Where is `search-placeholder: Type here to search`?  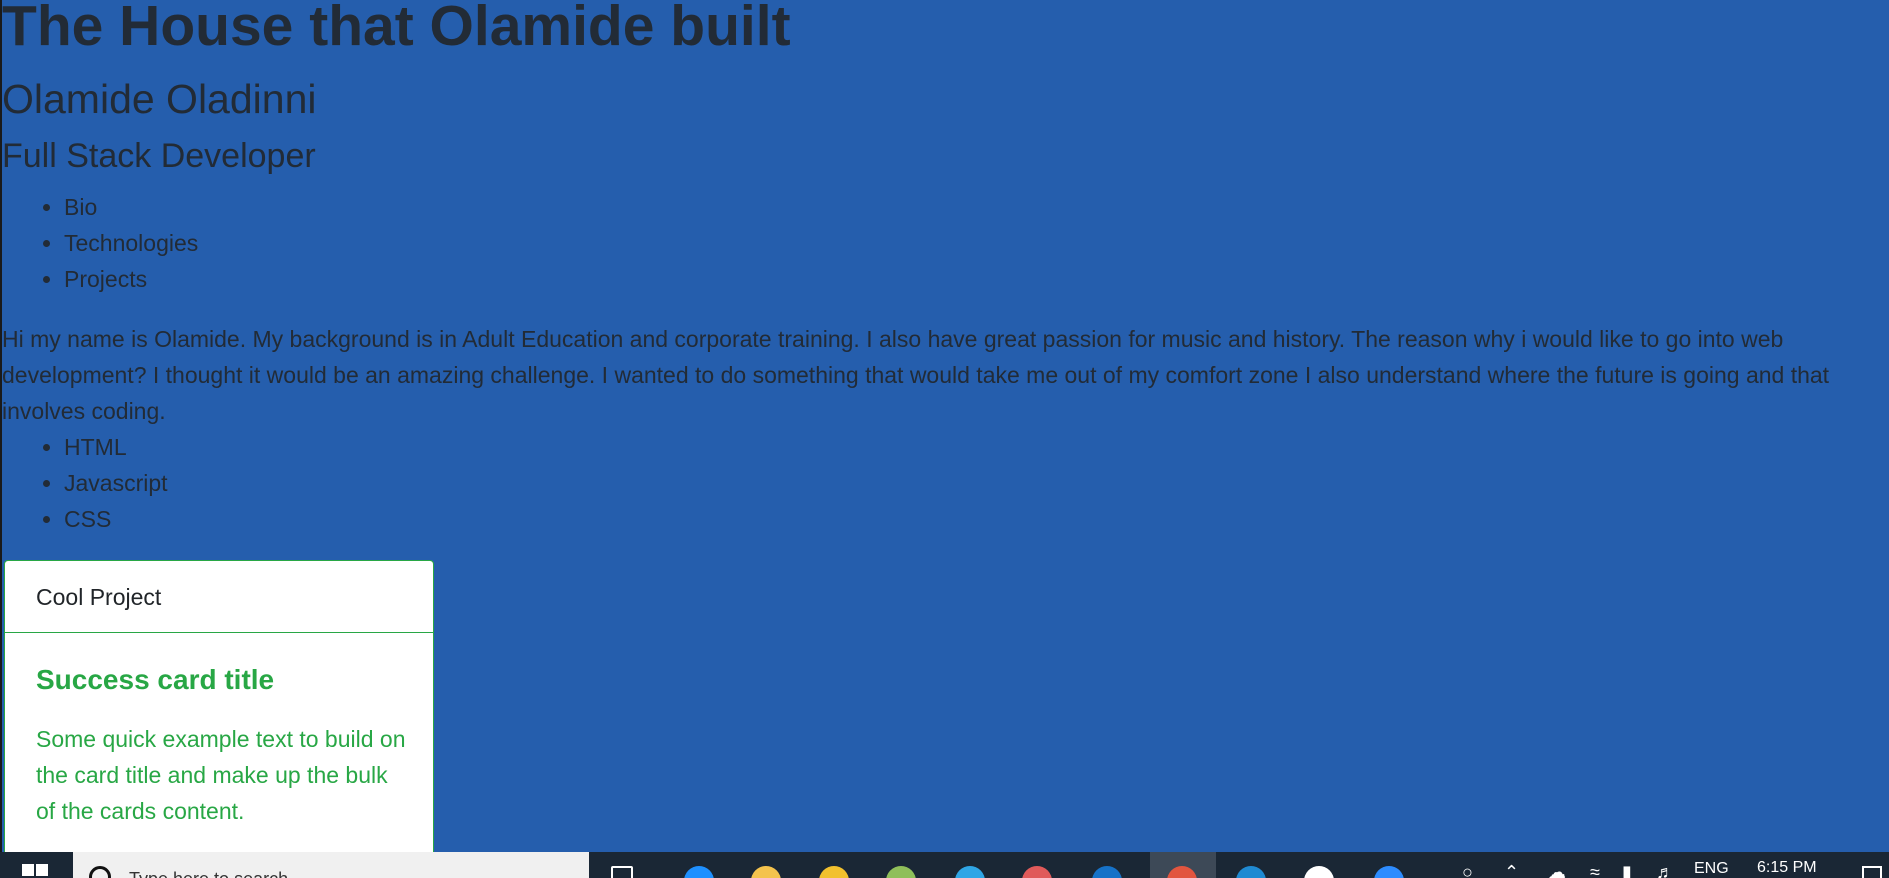 search-placeholder: Type here to search is located at coordinates (208, 873).